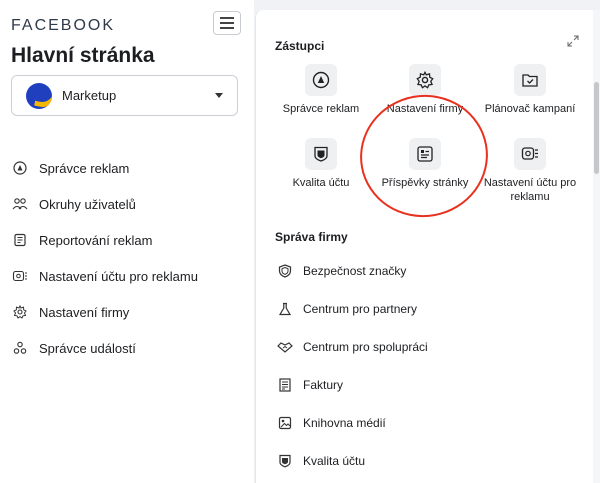 This screenshot has height=483, width=600. Describe the element at coordinates (596, 246) in the screenshot. I see `panel-scrollbar` at that location.